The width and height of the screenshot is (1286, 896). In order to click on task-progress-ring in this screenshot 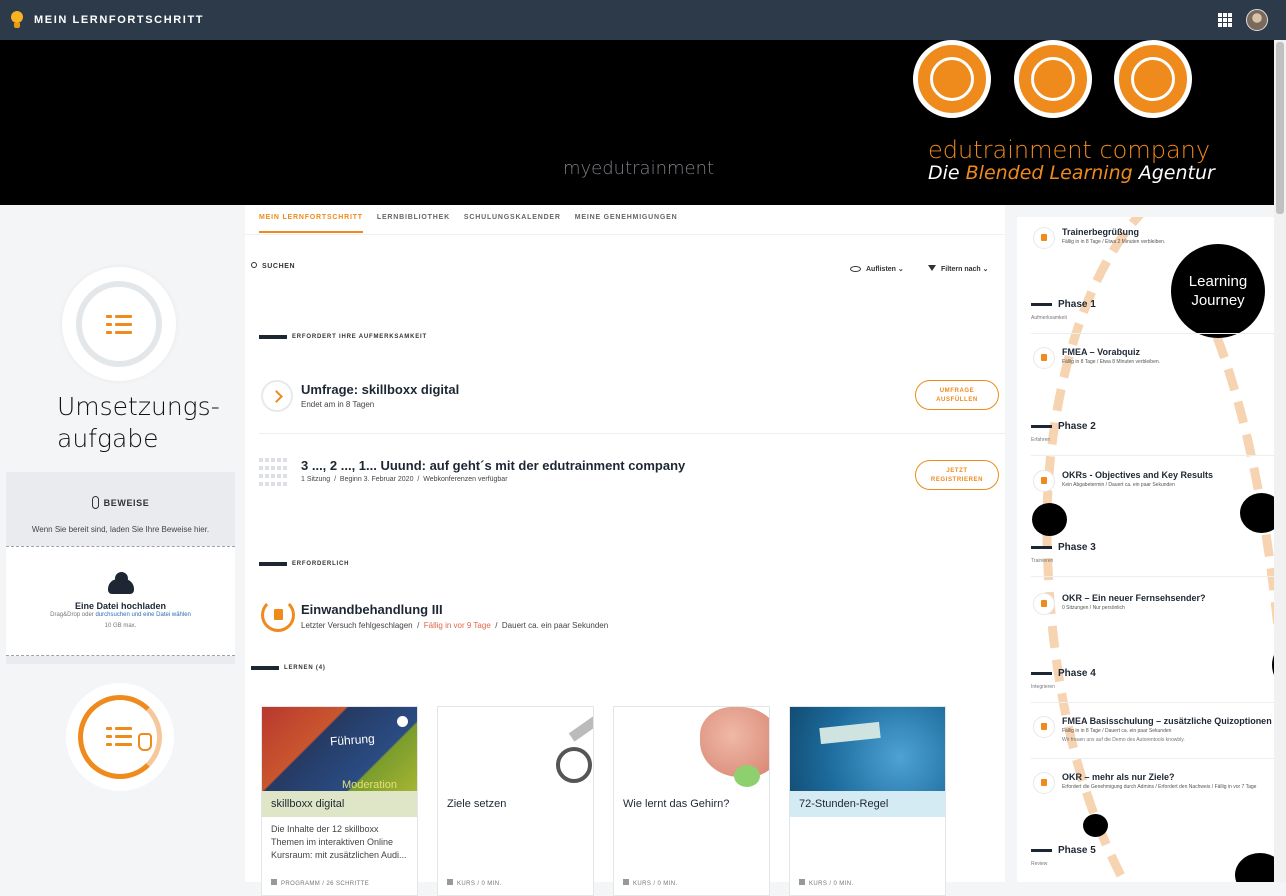, I will do `click(119, 324)`.